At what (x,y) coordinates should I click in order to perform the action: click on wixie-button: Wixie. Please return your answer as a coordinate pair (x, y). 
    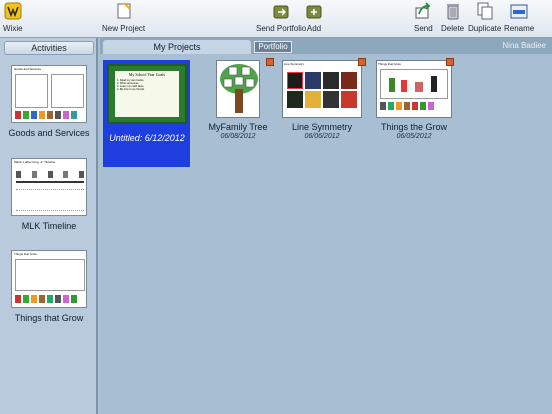
    Looking at the image, I should click on (13, 19).